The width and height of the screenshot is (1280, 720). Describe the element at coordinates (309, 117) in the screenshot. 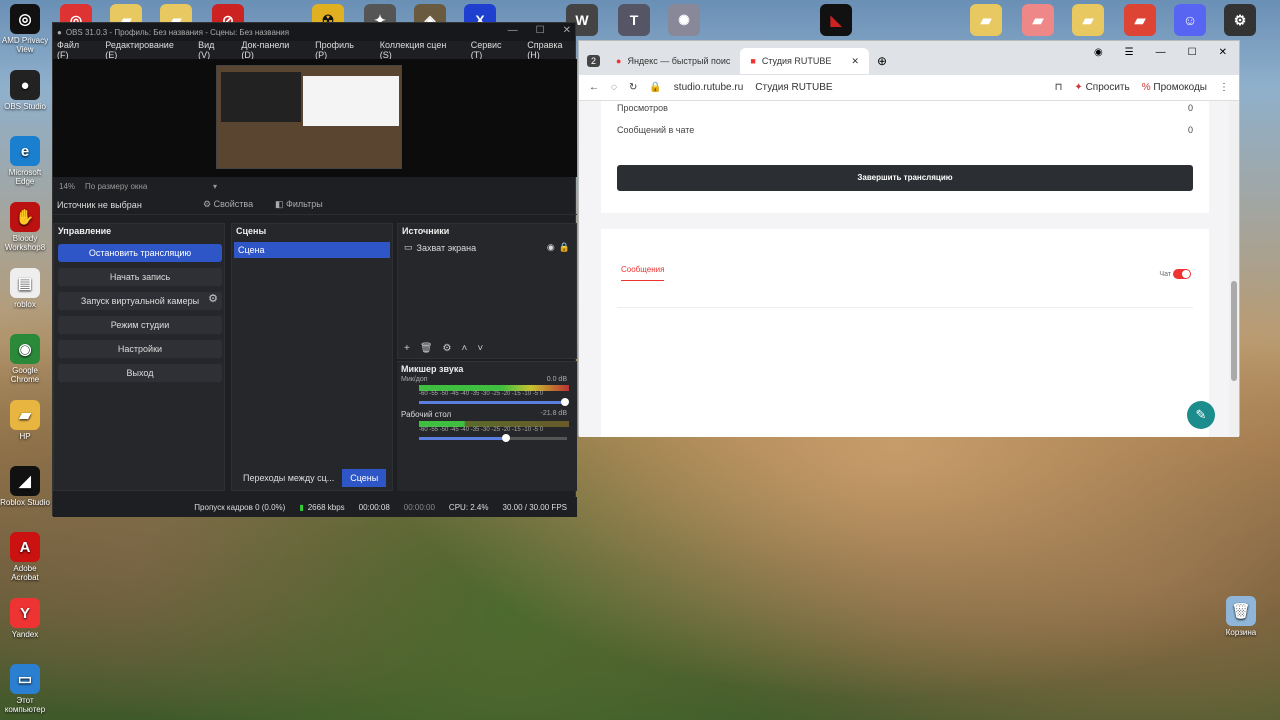

I see `preview-thumbnail` at that location.